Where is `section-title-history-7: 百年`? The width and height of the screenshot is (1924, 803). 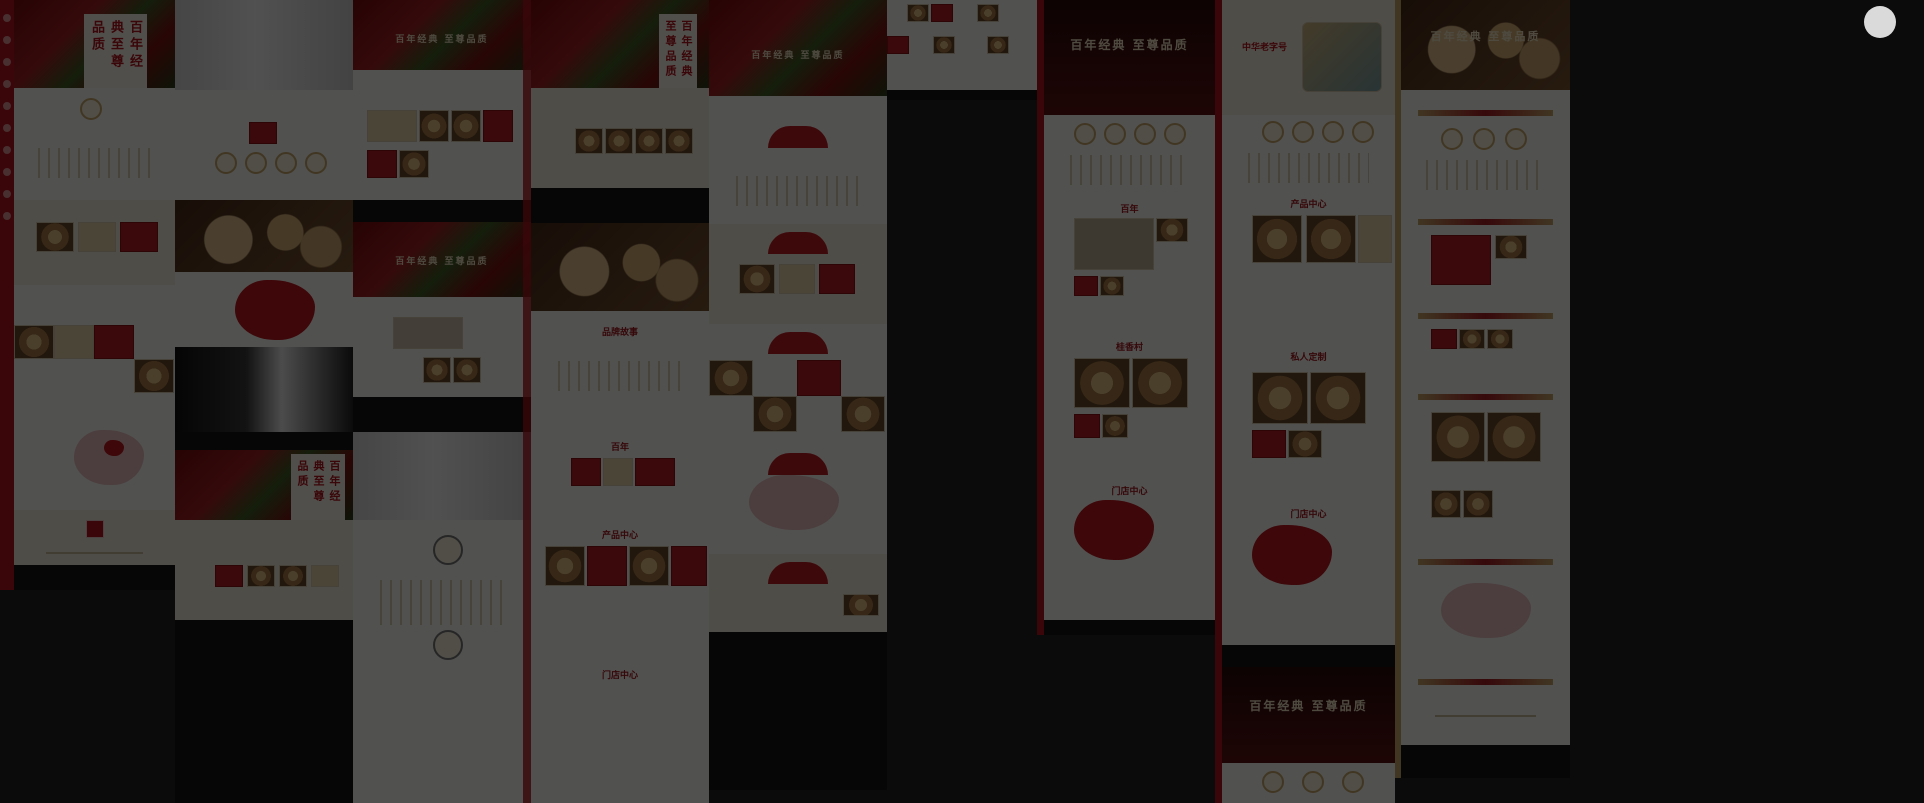
section-title-history-7: 百年 is located at coordinates (1129, 210).